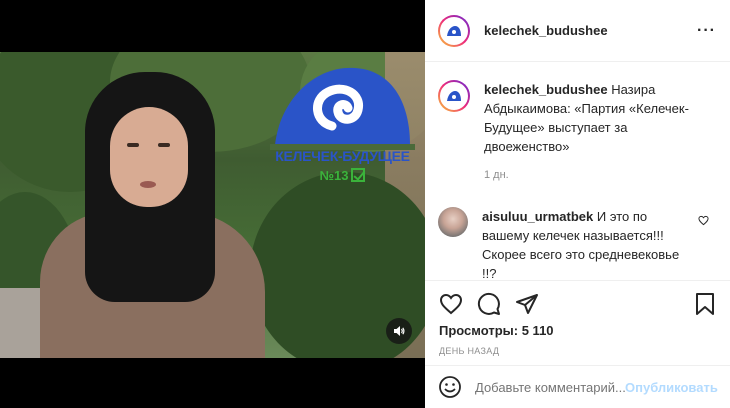 The image size is (730, 408). Describe the element at coordinates (342, 108) in the screenshot. I see `party-wave-logo-icon` at that location.